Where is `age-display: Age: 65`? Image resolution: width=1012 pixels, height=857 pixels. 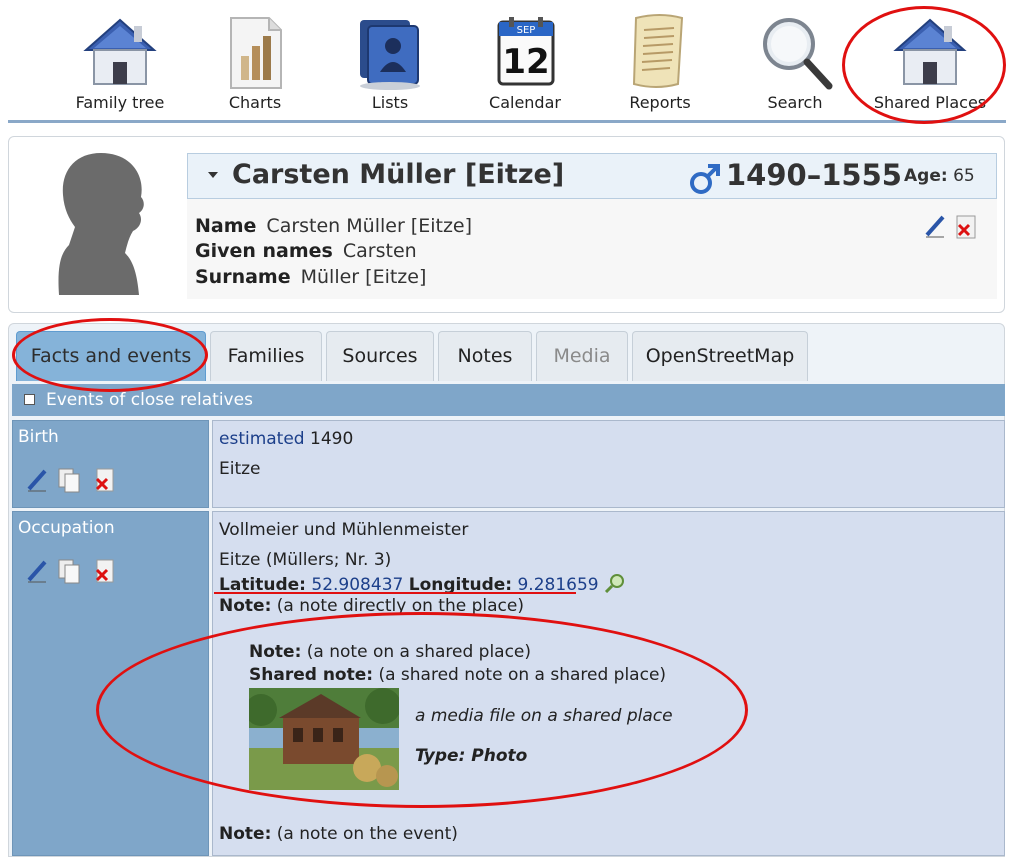
age-display: Age: 65 is located at coordinates (939, 176).